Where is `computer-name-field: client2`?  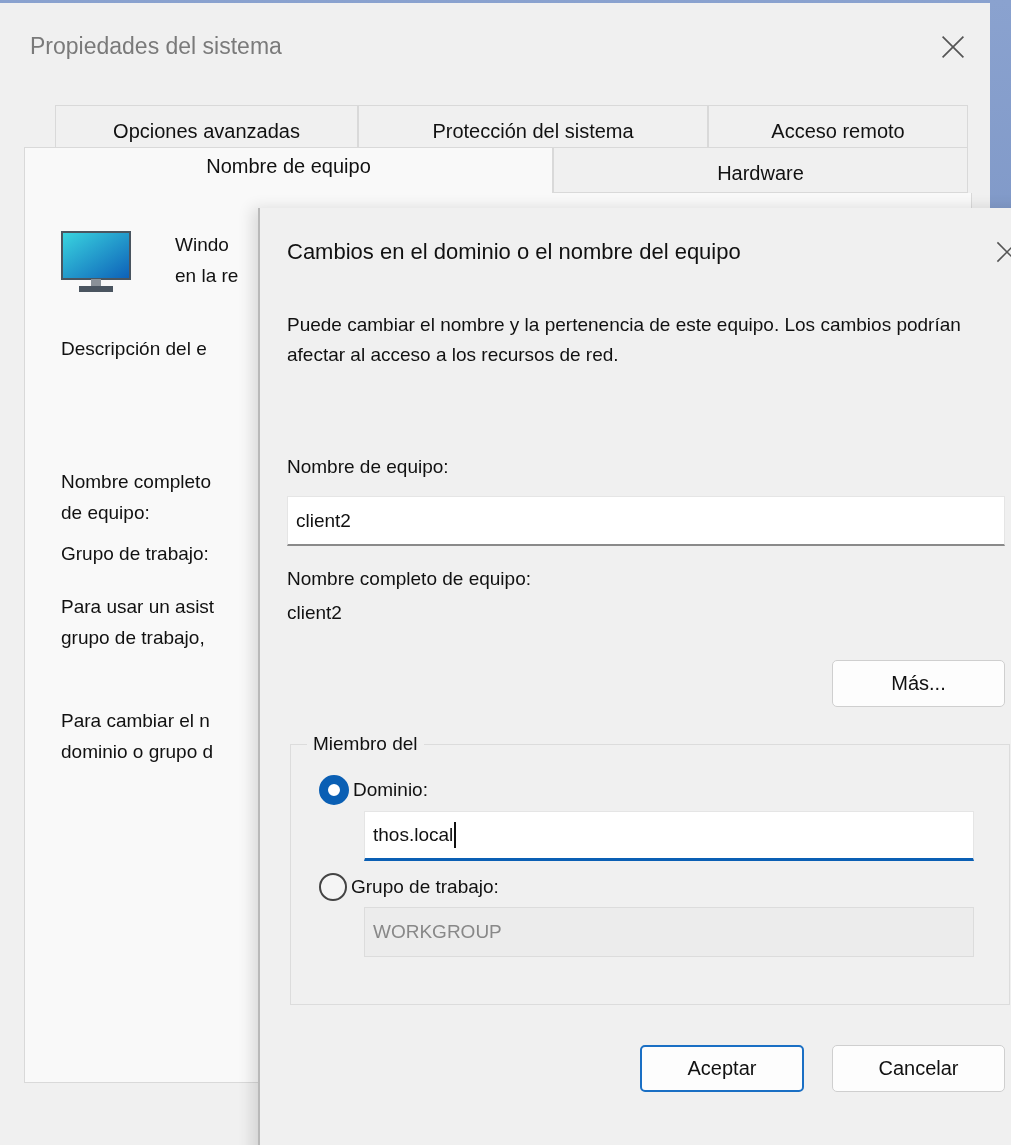
computer-name-field: client2 is located at coordinates (646, 521).